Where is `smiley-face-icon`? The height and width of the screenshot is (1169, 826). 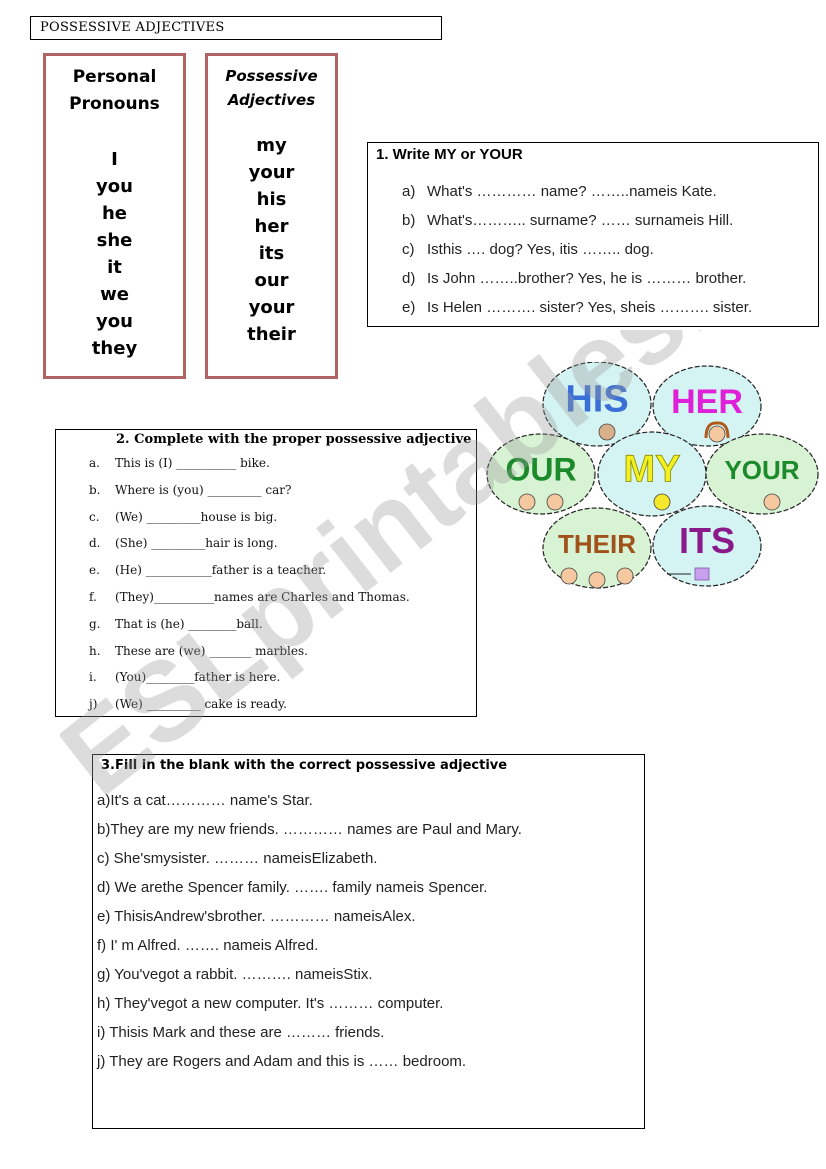 smiley-face-icon is located at coordinates (662, 502).